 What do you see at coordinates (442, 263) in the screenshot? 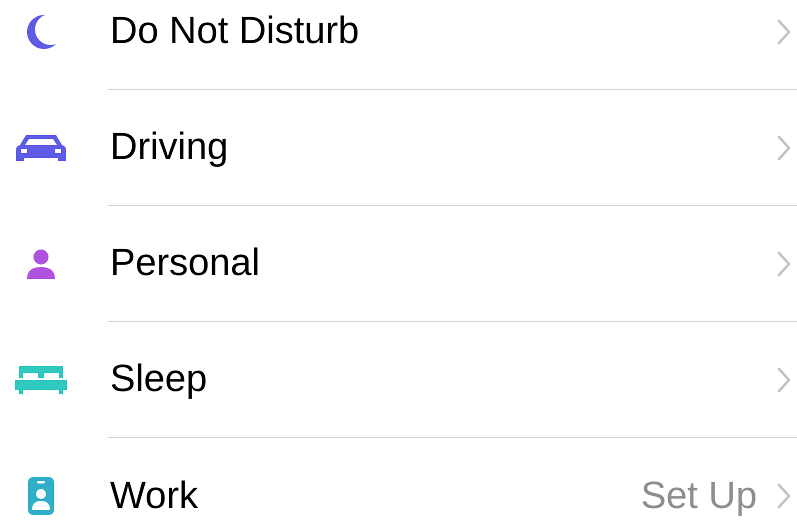
I see `focus-mode-label: Personal` at bounding box center [442, 263].